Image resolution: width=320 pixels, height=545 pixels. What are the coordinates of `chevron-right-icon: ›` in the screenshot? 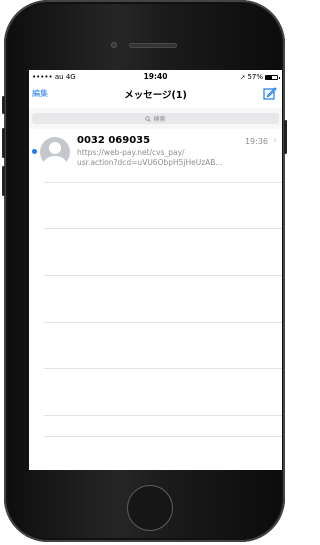 It's located at (275, 141).